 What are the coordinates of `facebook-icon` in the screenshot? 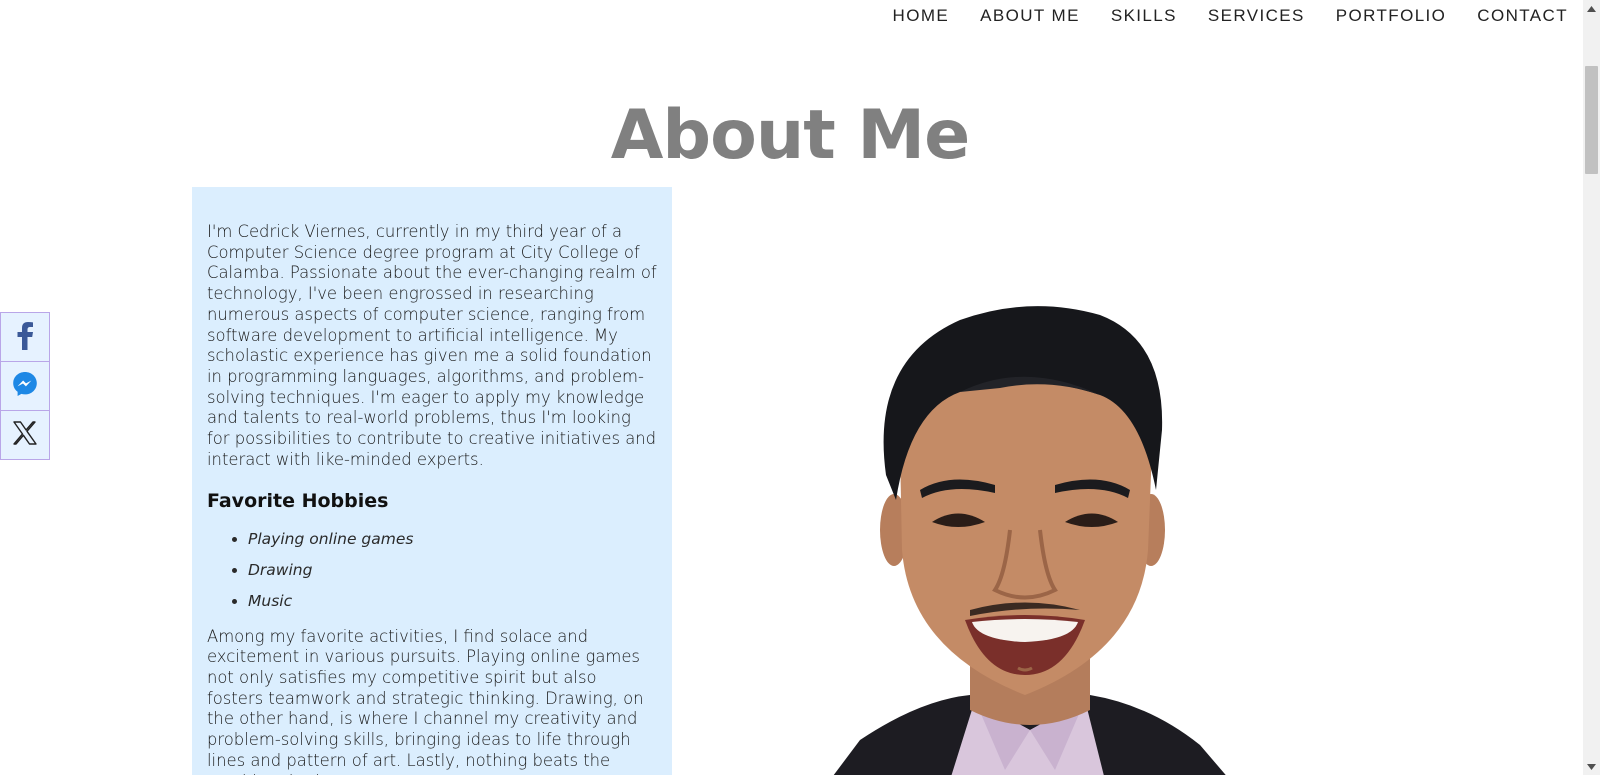 It's located at (25, 337).